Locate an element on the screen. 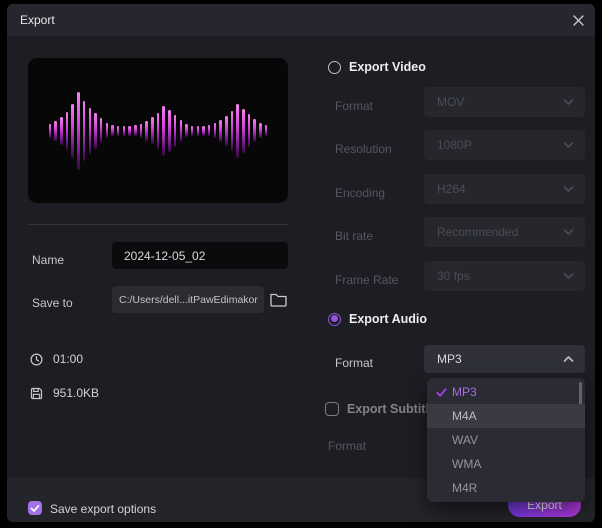 Image resolution: width=602 pixels, height=528 pixels. resolution-label: Resolution is located at coordinates (363, 149).